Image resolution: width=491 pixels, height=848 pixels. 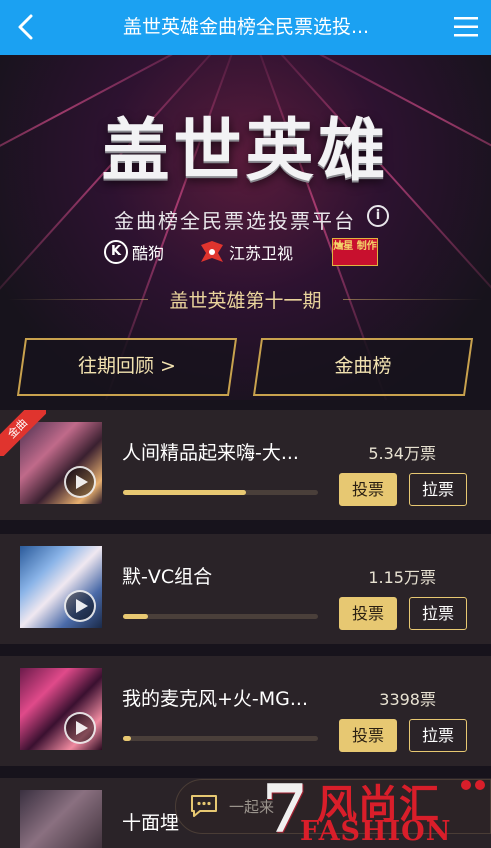 I want to click on kugou-logo: K 酷狗, so click(x=134, y=252).